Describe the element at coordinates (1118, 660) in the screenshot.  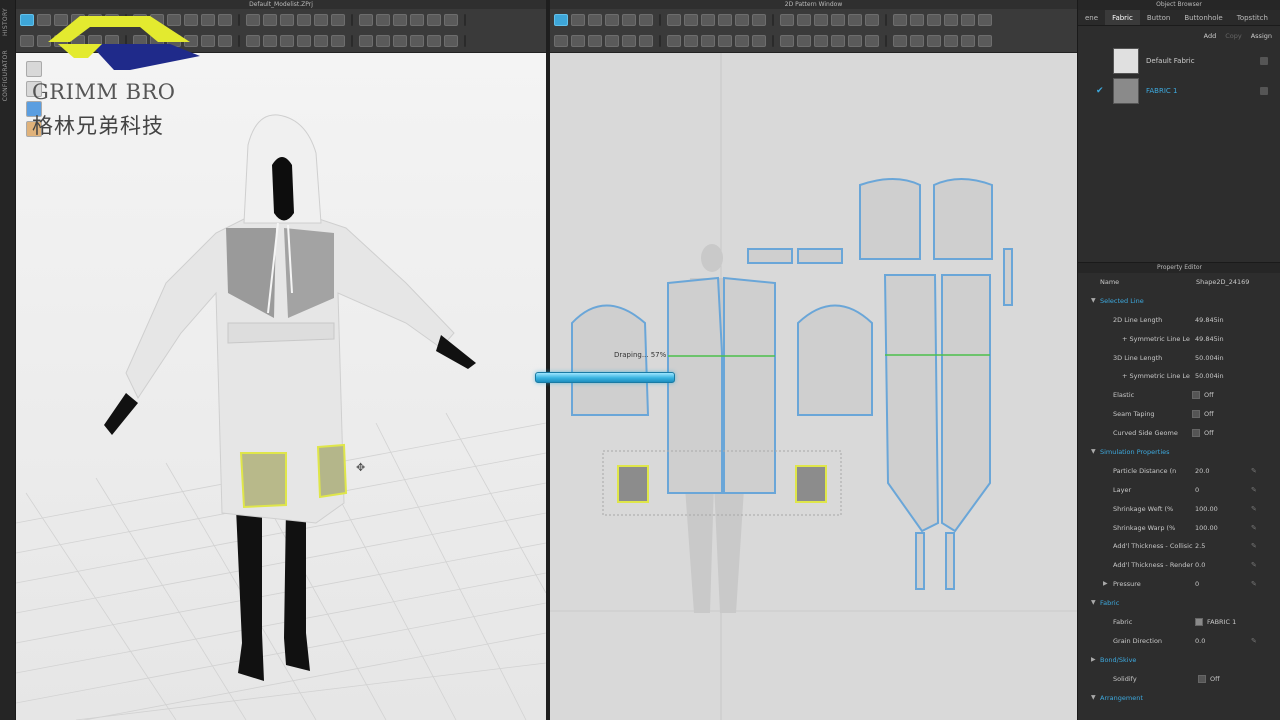
I see `section-header: Bond/Skive` at that location.